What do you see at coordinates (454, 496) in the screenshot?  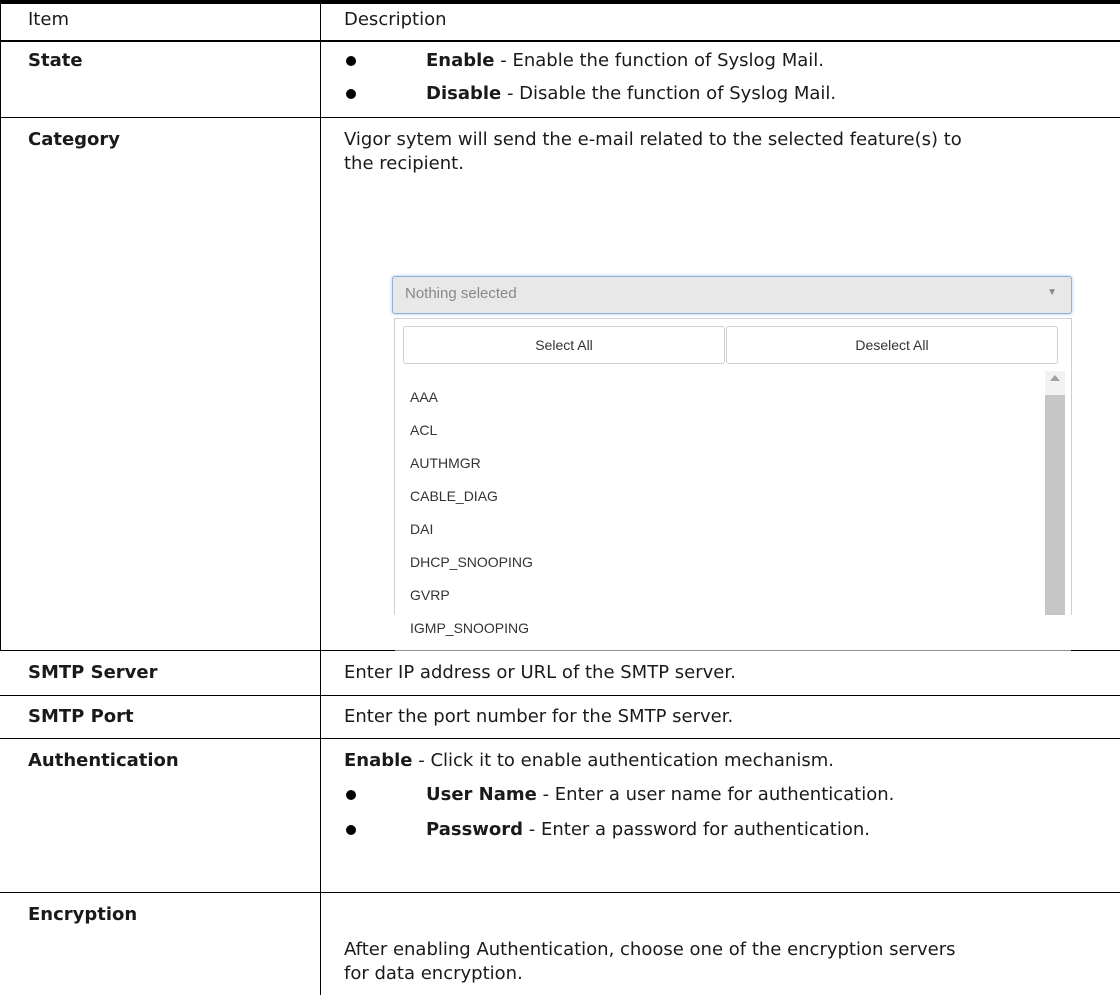 I see `option-item: CABLE_DIAG` at bounding box center [454, 496].